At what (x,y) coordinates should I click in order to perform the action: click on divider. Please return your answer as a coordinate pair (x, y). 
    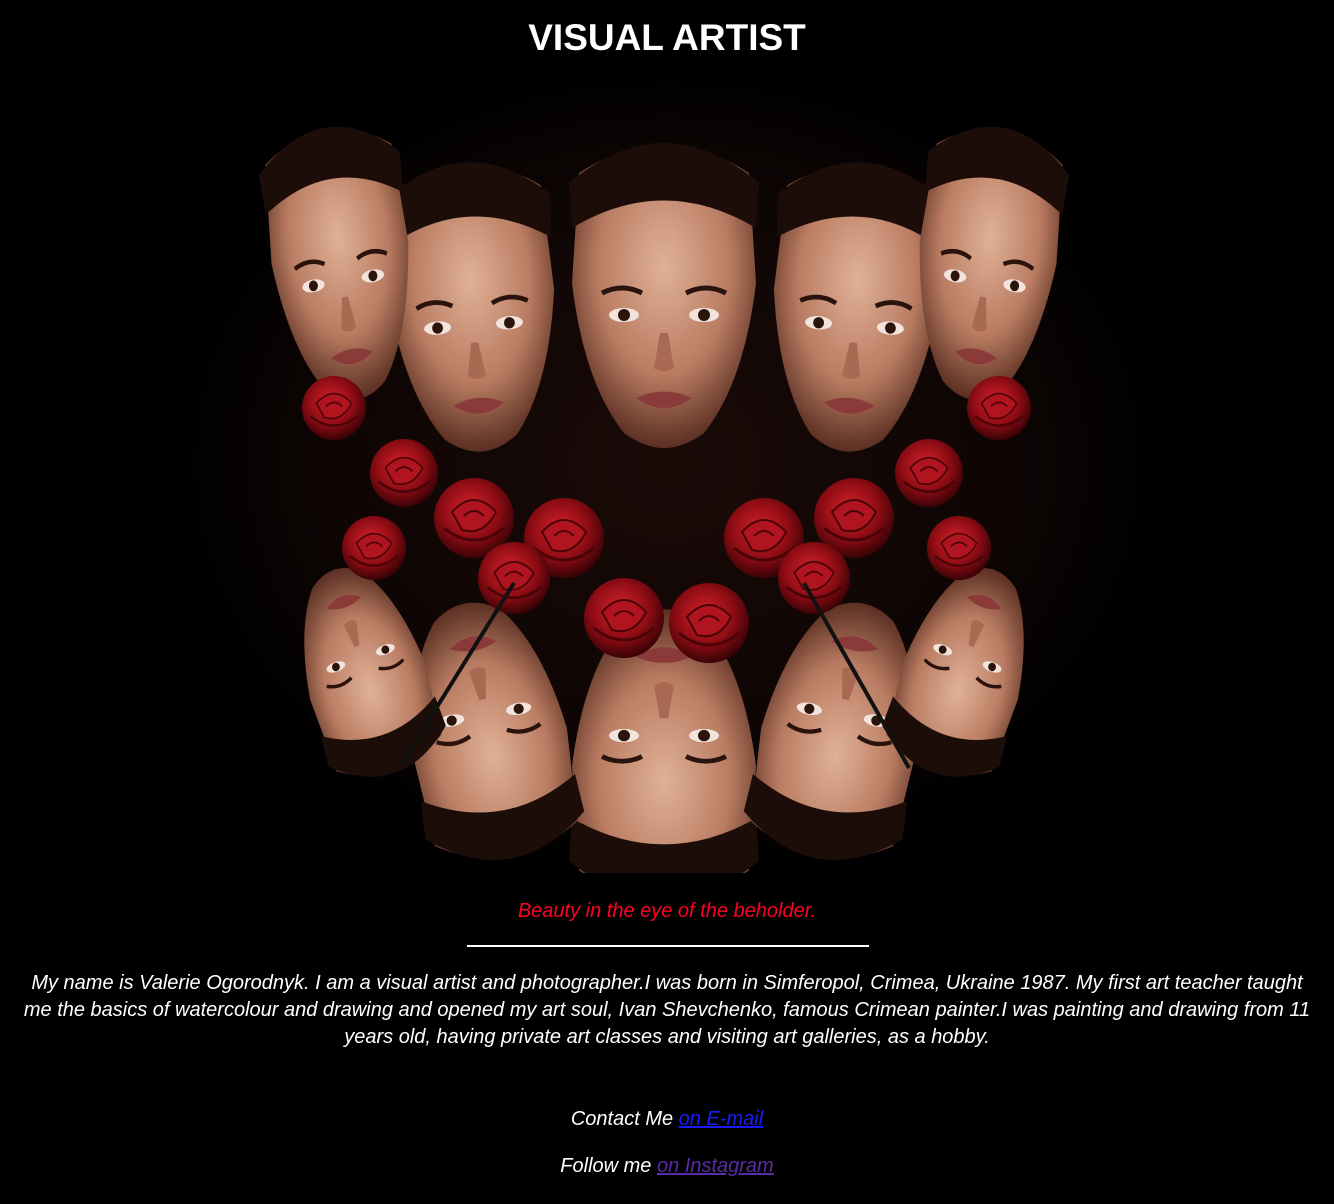
    Looking at the image, I should click on (668, 946).